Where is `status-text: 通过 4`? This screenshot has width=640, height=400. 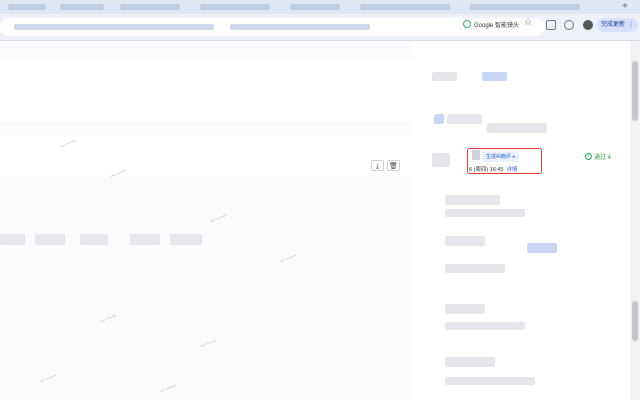
status-text: 通过 4 is located at coordinates (603, 158).